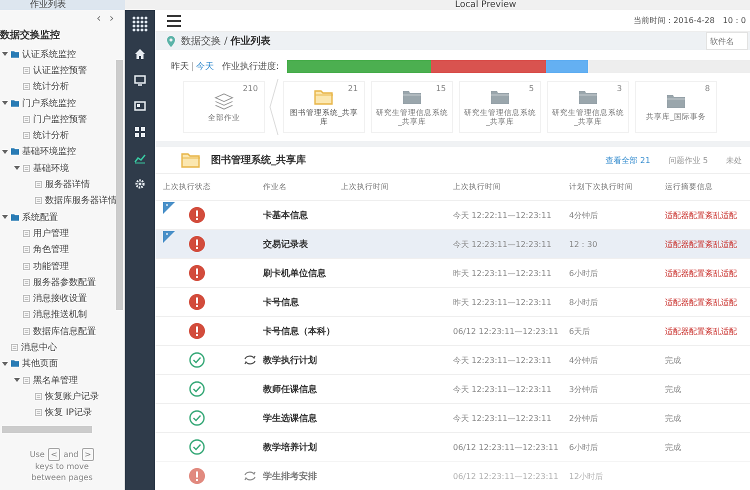  What do you see at coordinates (60, 315) in the screenshot?
I see `tree-item: 消息推送机制` at bounding box center [60, 315].